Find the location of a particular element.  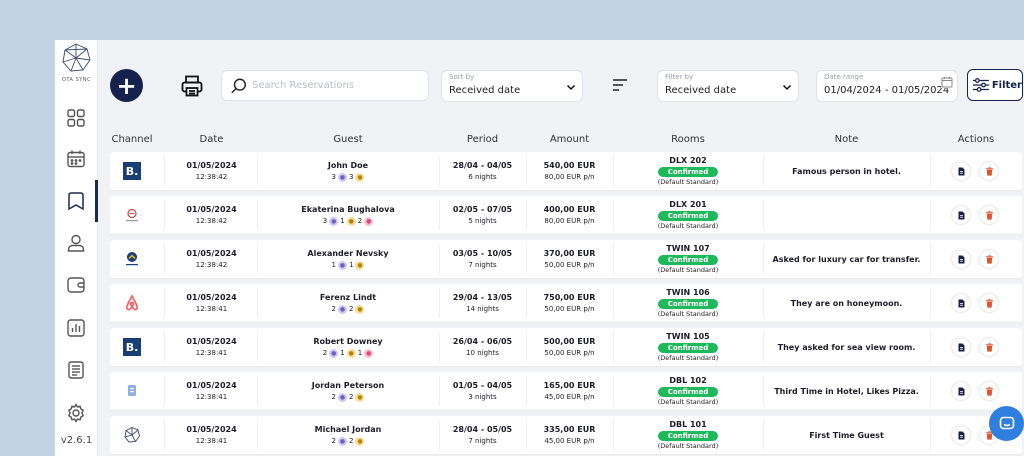

reservation-note: First Time Guest is located at coordinates (846, 435).